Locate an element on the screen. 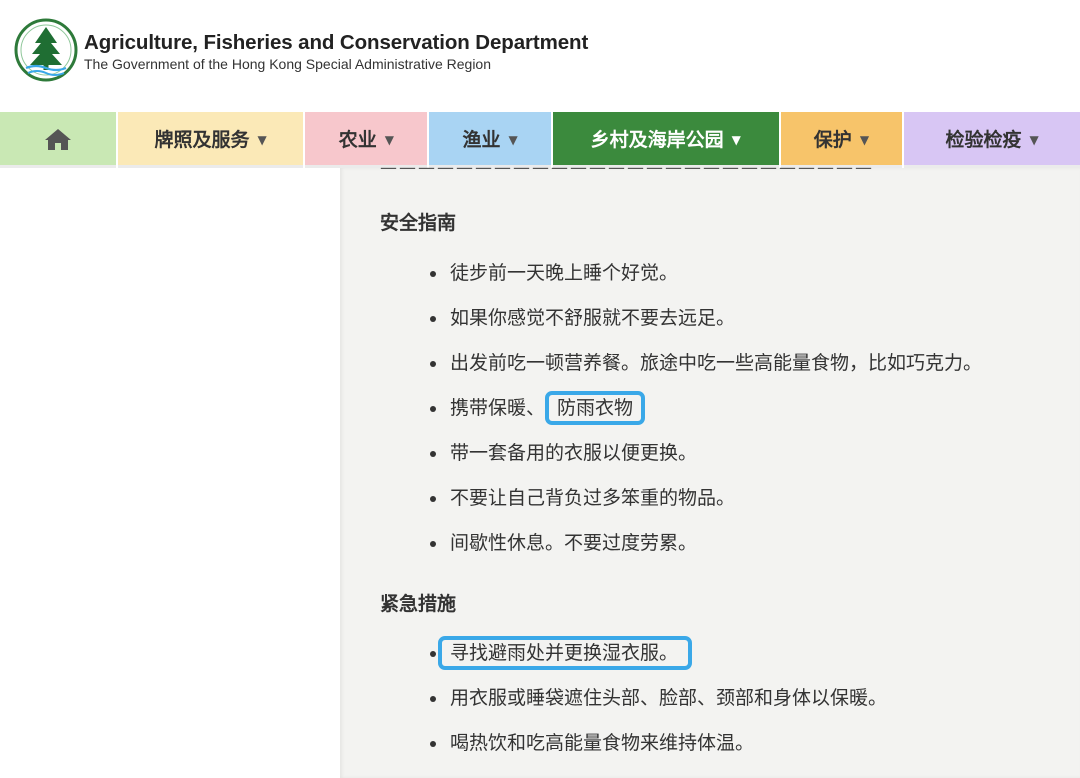 This screenshot has height=778, width=1080. list-item: 出发前吃一顿营养餐。旅途中吃一些高能量食物，比如巧克力。 is located at coordinates (706, 363).